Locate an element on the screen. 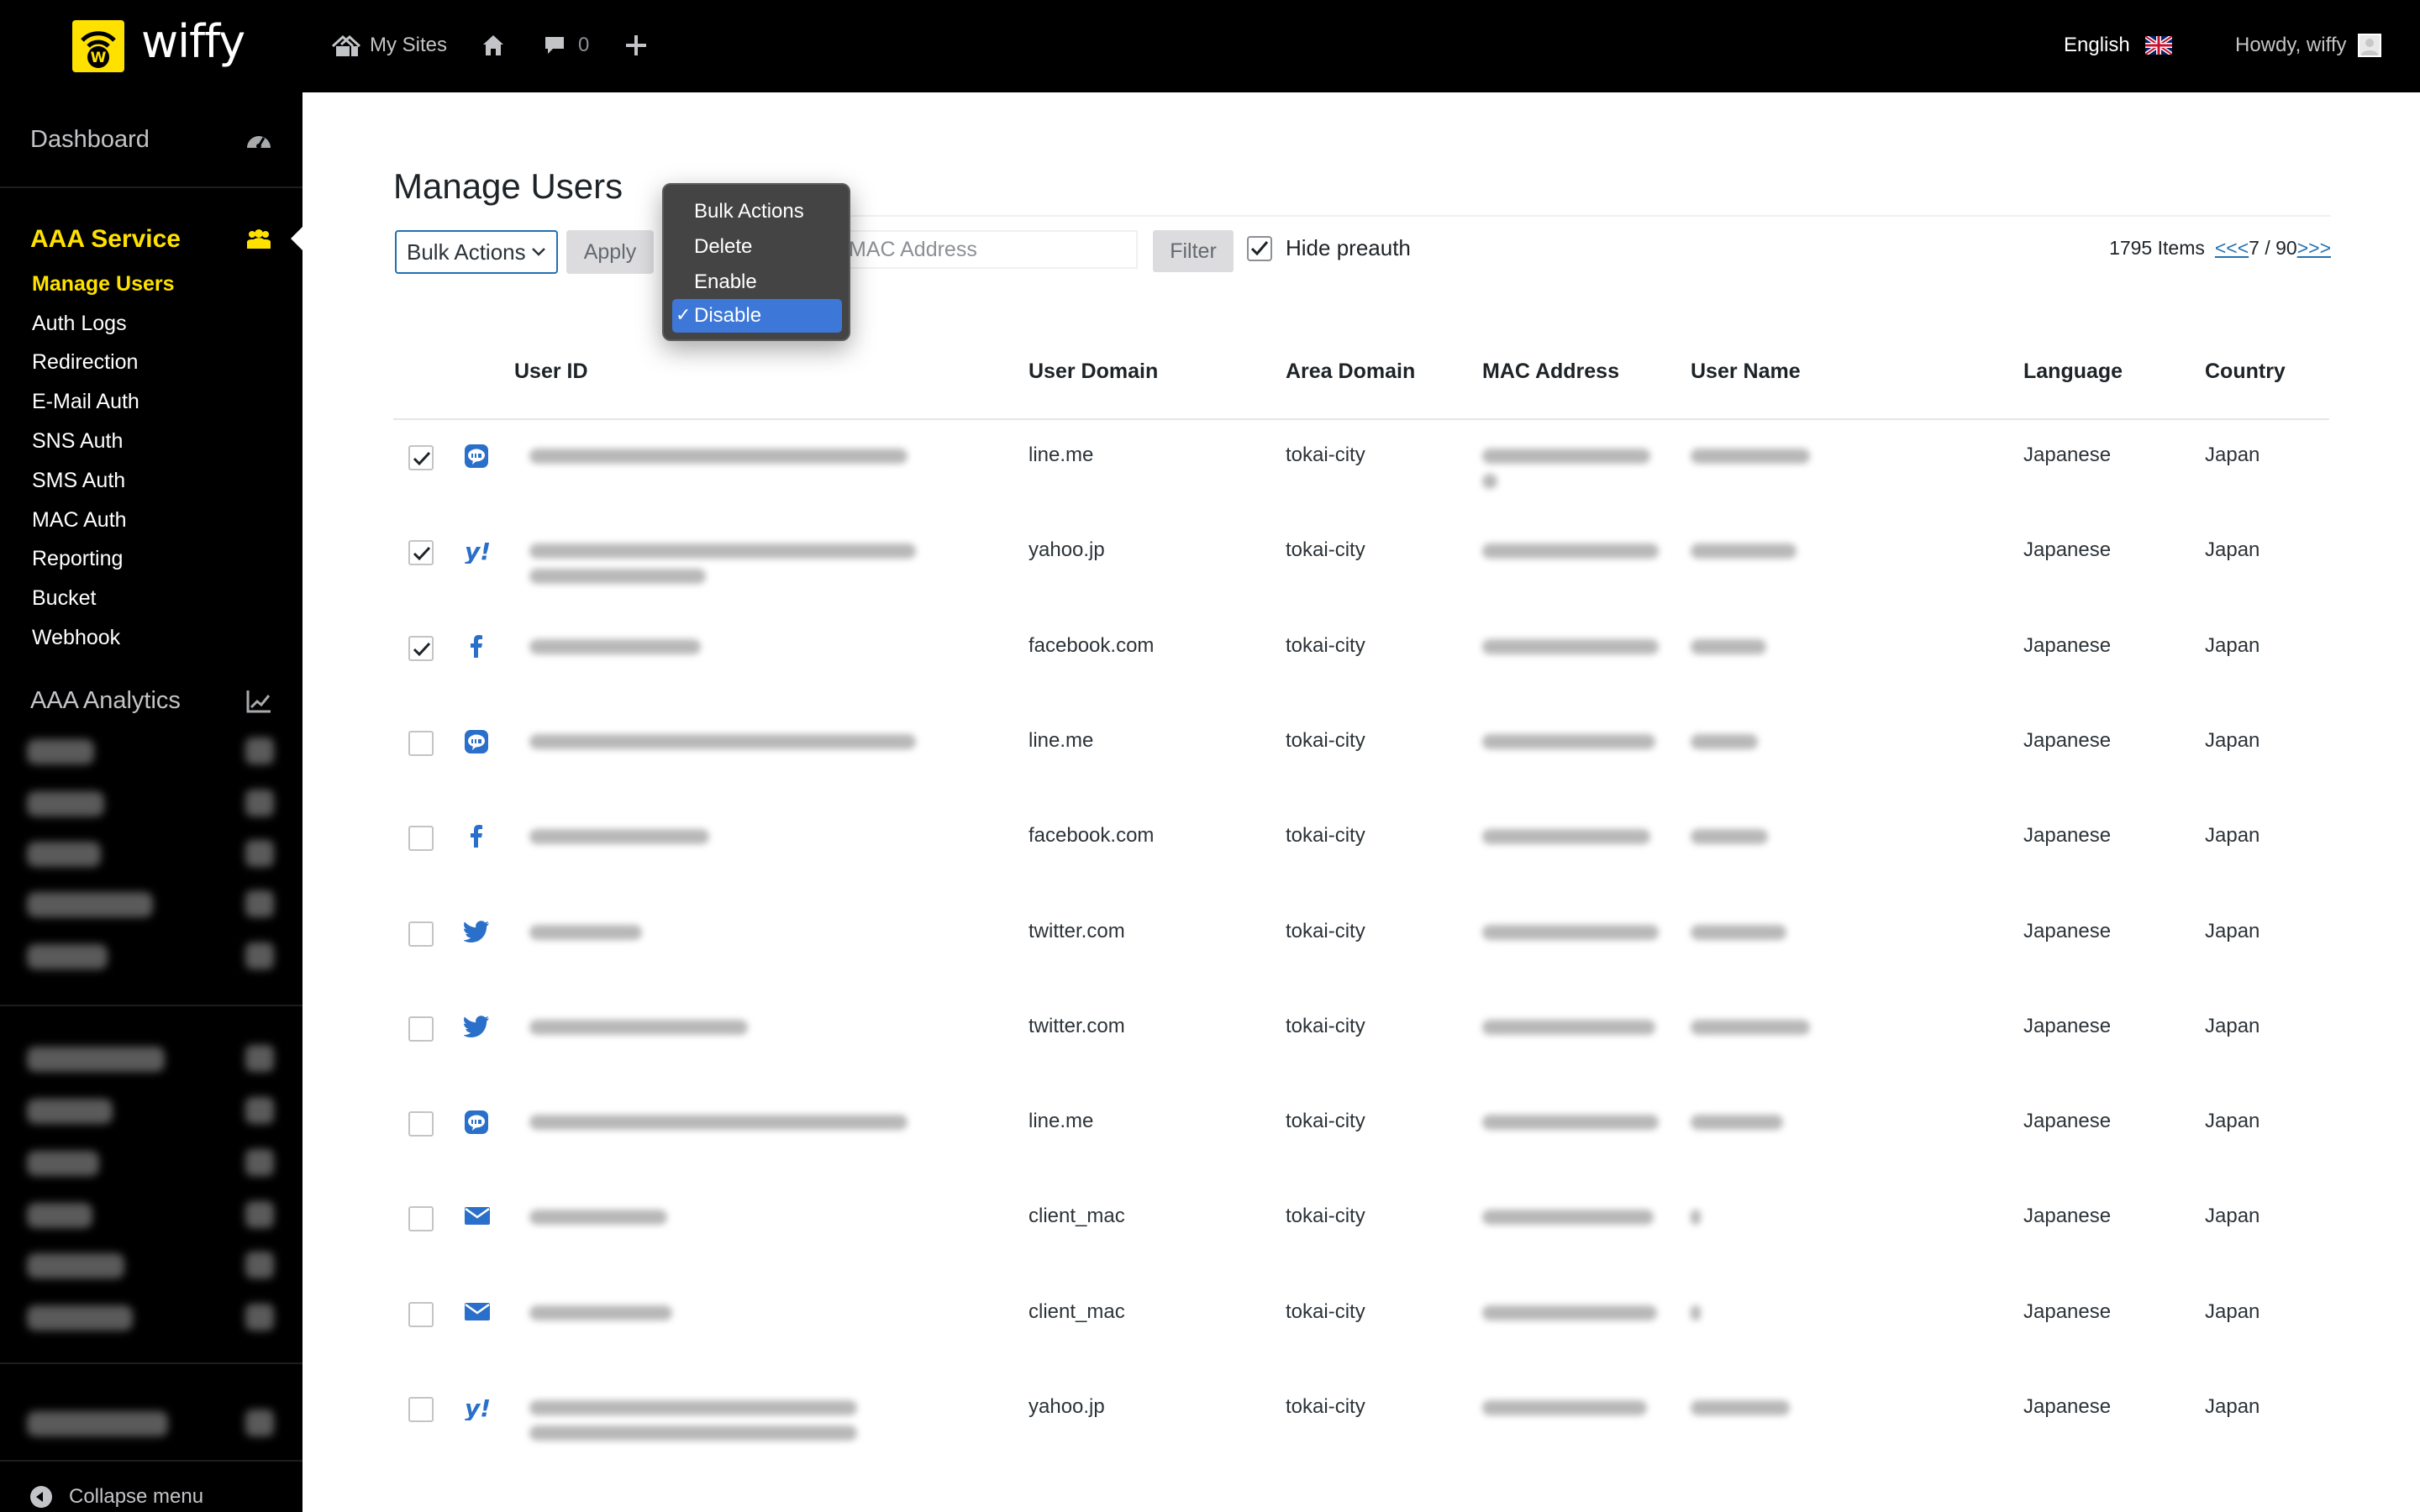 This screenshot has width=2420, height=1512. sidebar-item-auth-logs: Auth Logs is located at coordinates (79, 324).